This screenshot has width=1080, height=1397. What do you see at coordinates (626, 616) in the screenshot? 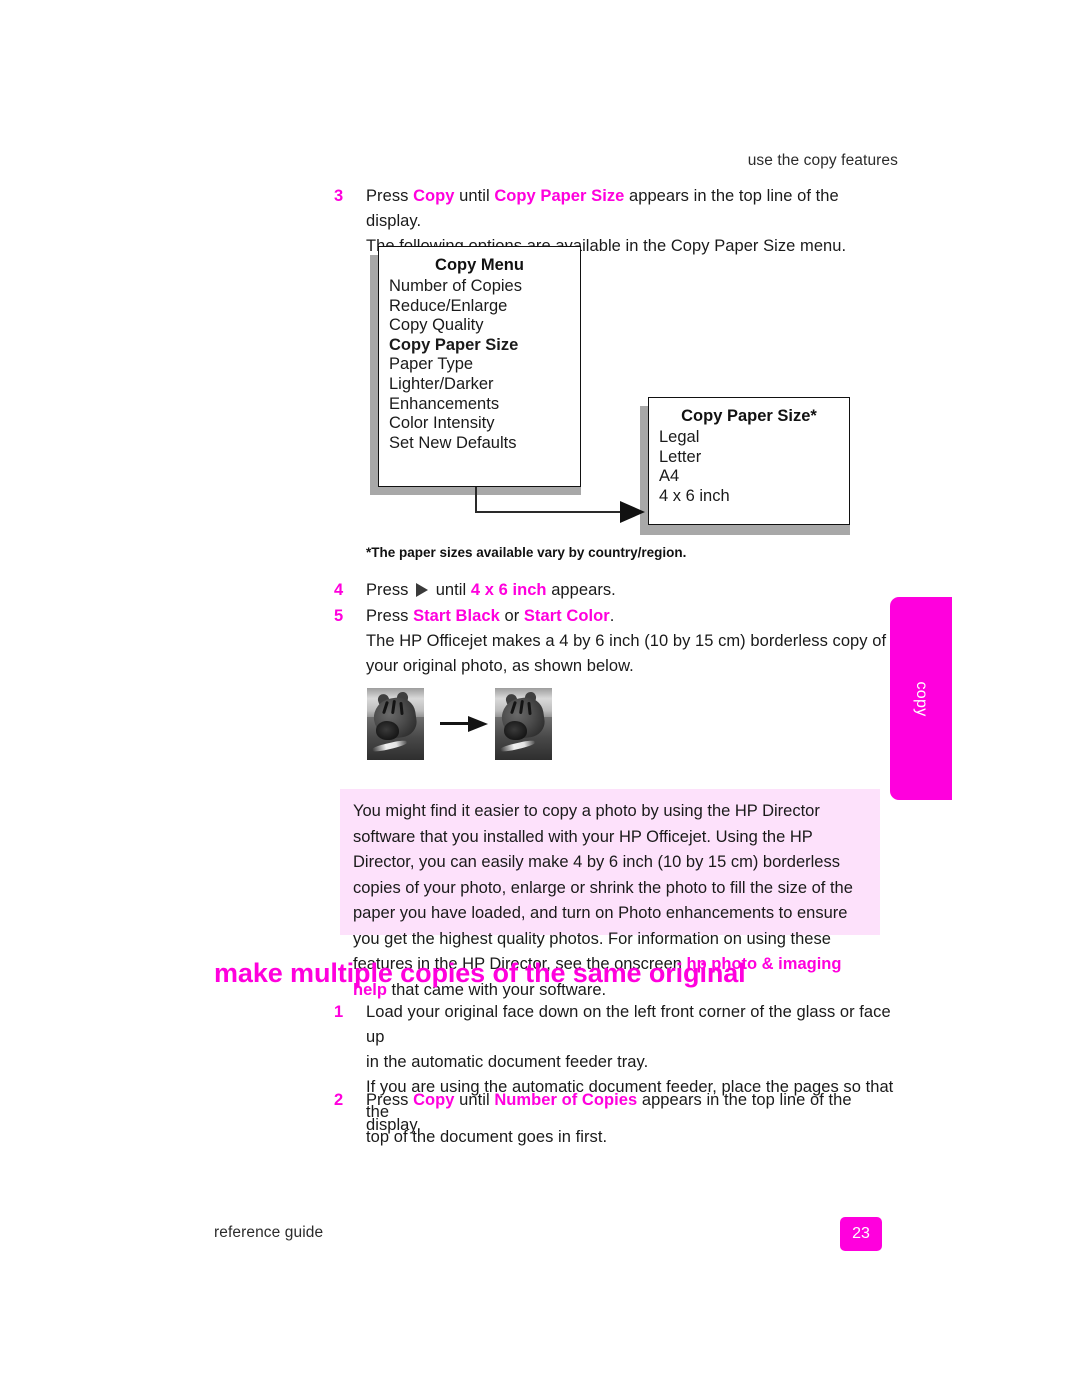
I see `step-5-line-1: Press Start Black or Start Color.` at bounding box center [626, 616].